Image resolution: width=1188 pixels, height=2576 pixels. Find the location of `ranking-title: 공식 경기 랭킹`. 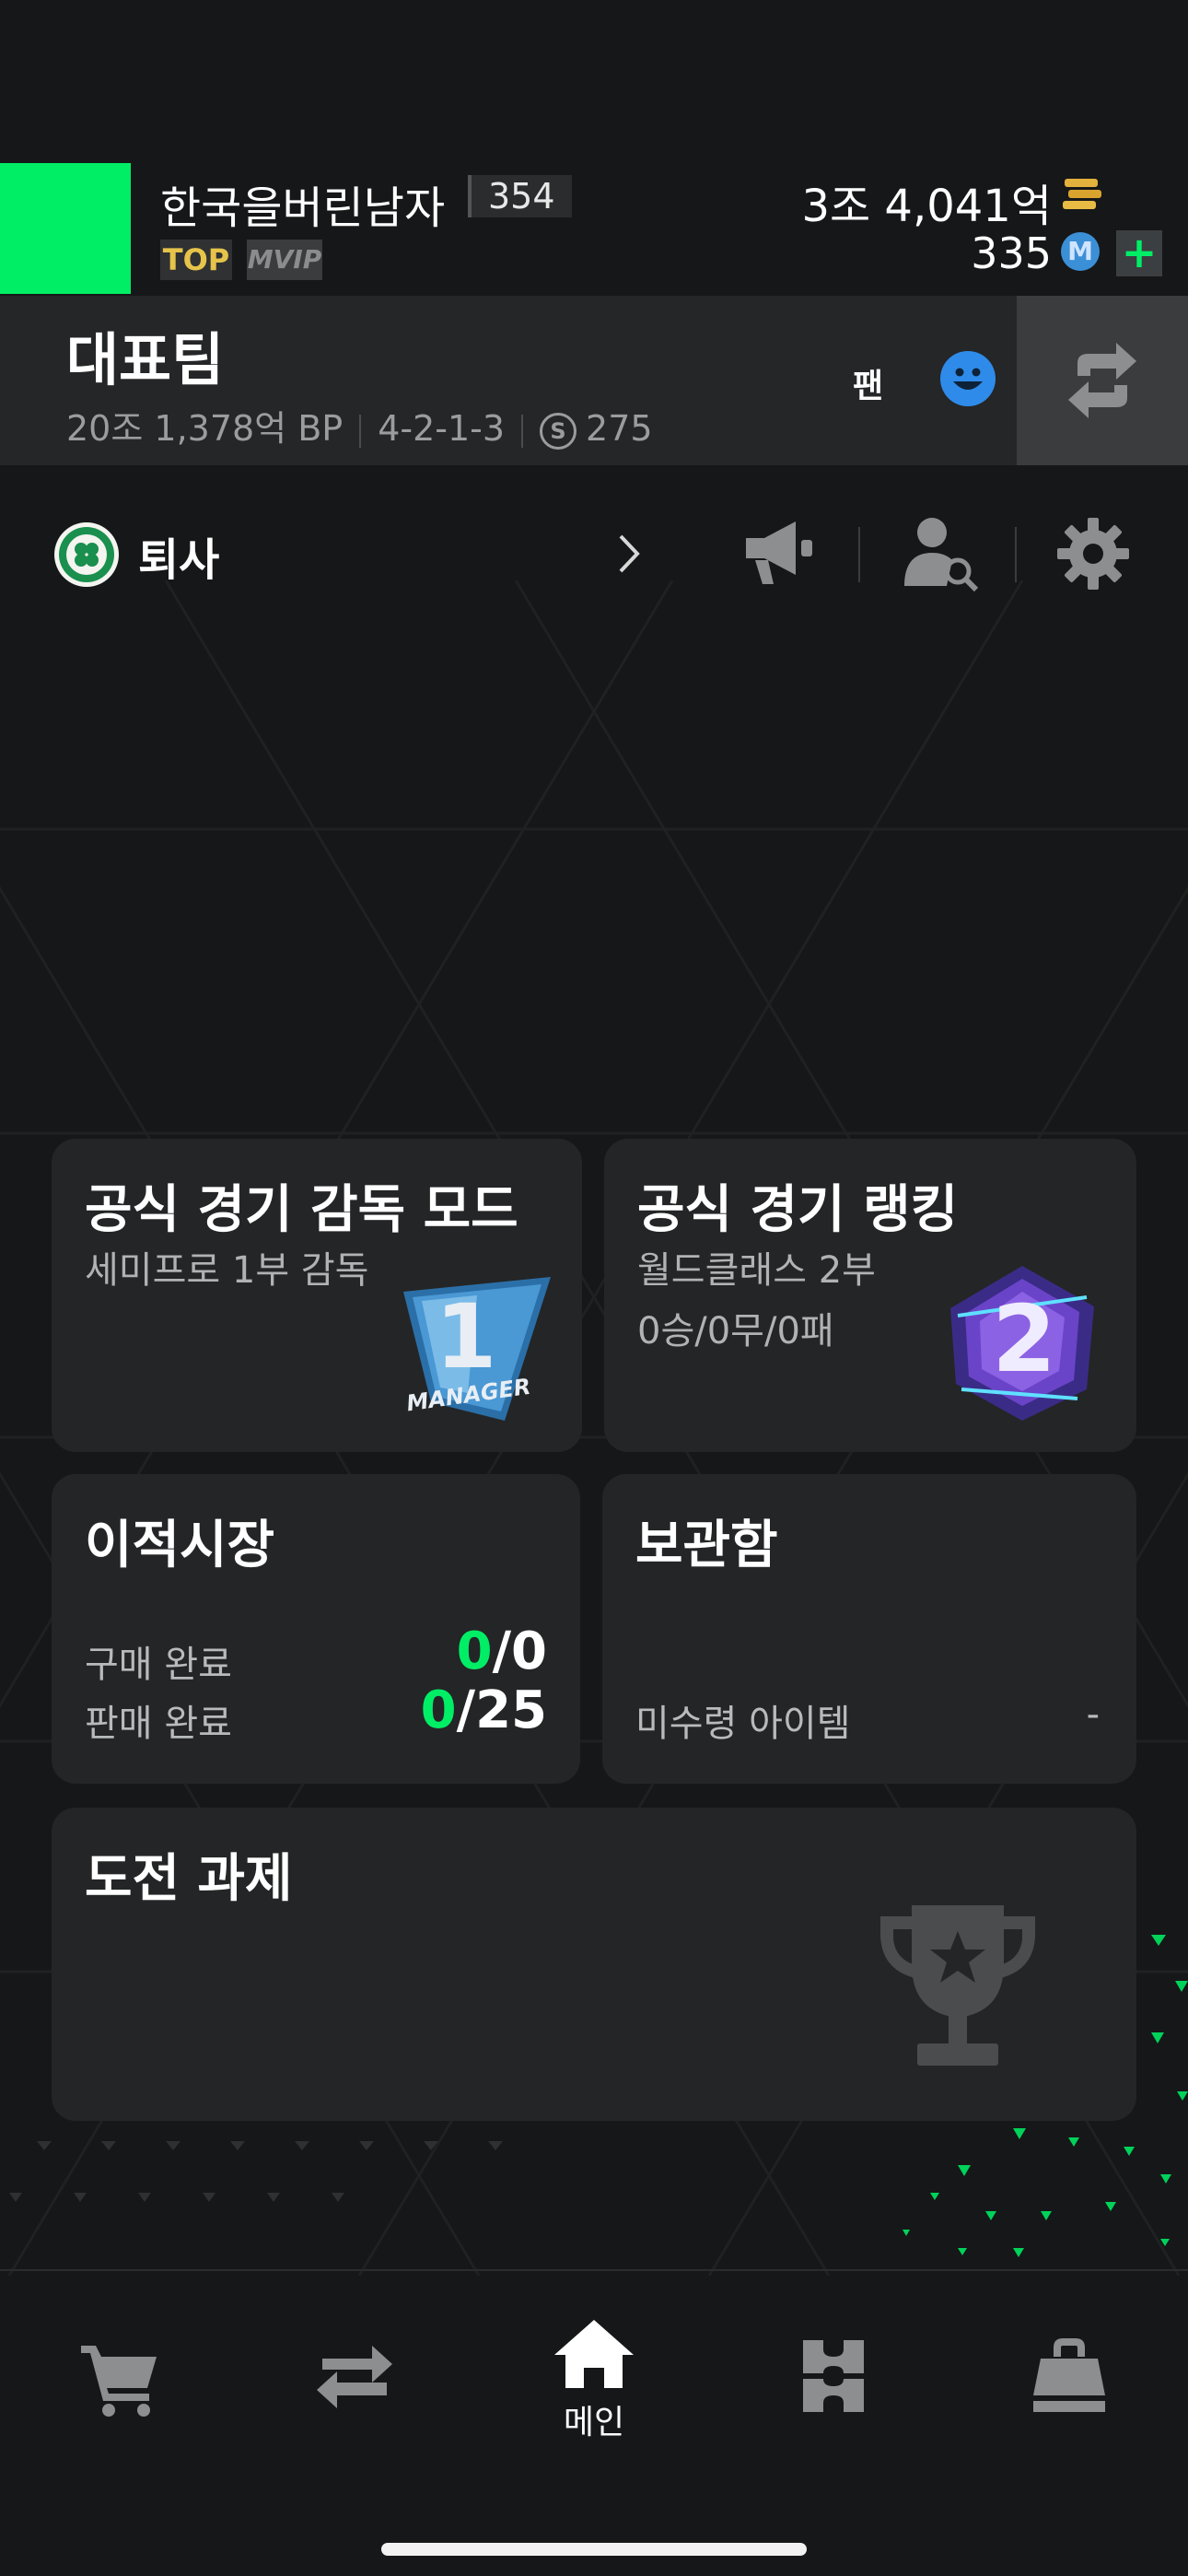

ranking-title: 공식 경기 랭킹 is located at coordinates (798, 1210).